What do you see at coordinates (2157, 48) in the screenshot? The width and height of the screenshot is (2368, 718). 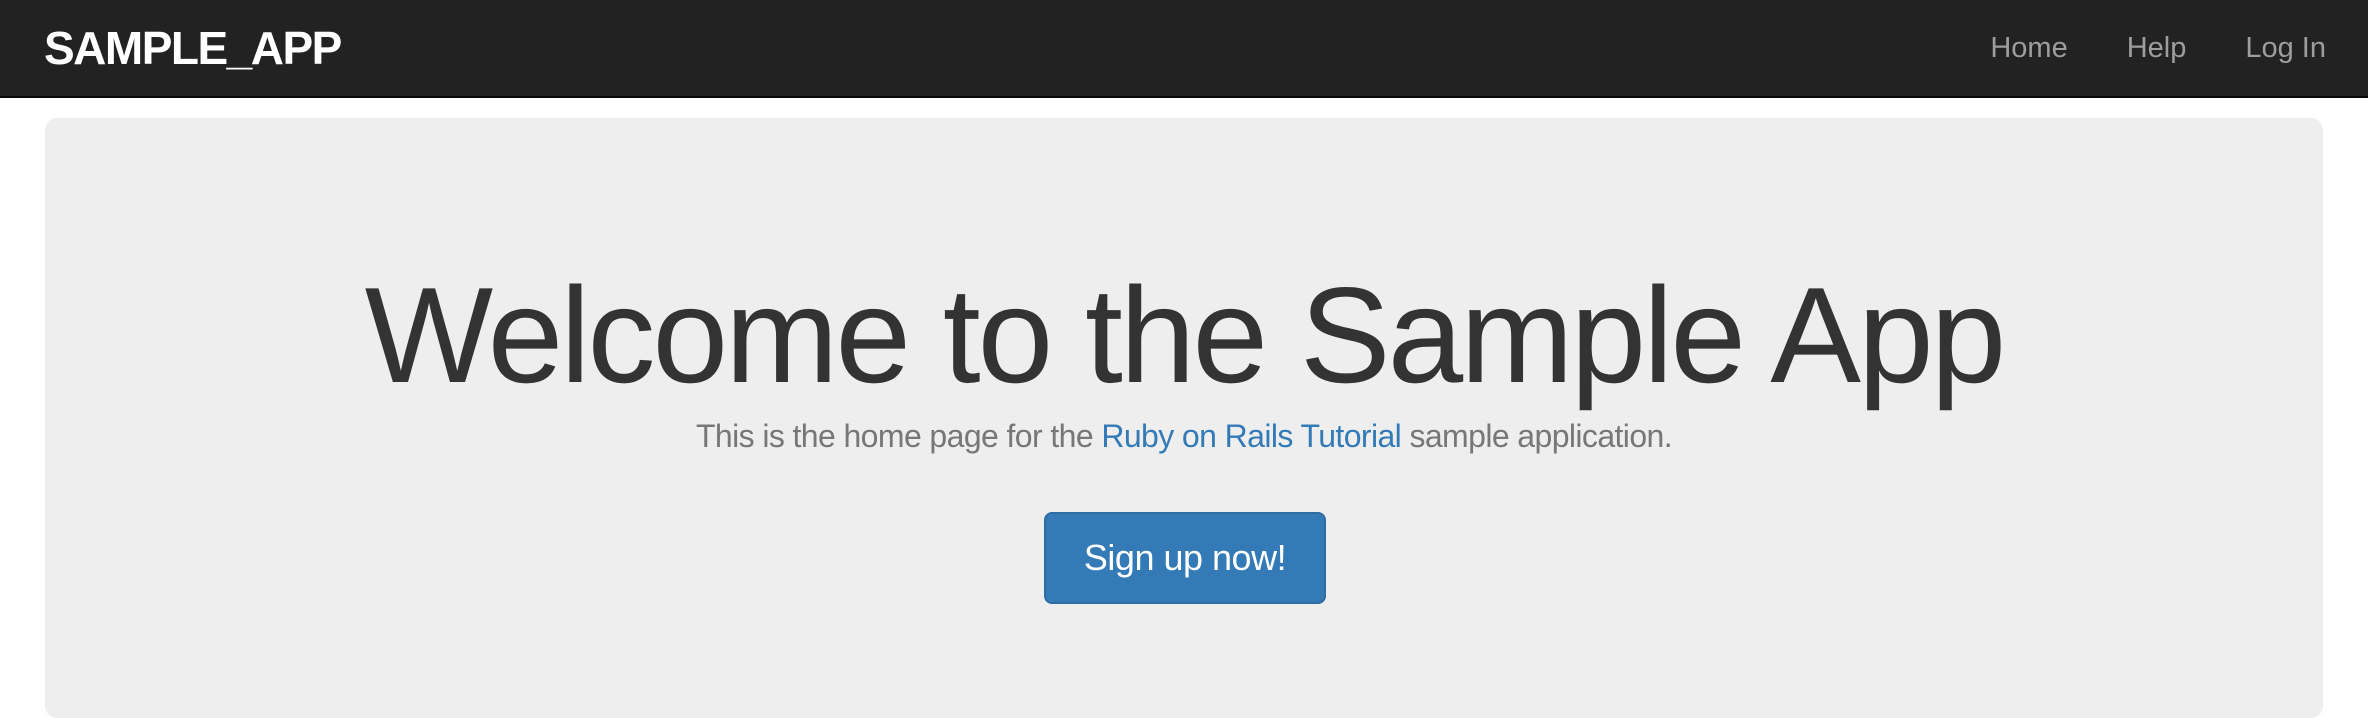 I see `nav-link-help: Help` at bounding box center [2157, 48].